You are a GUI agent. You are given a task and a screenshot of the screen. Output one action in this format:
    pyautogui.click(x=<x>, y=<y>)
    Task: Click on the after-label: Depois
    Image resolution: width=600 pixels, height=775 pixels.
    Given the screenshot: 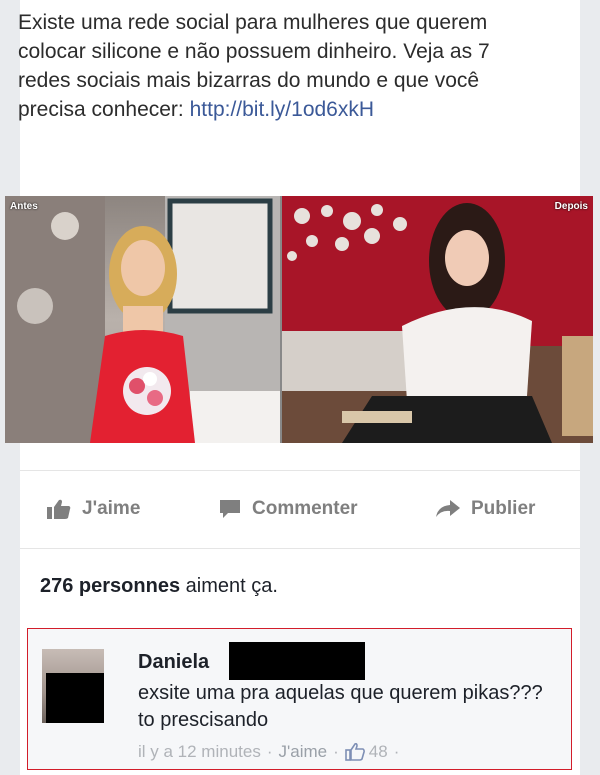 What is the action you would take?
    pyautogui.click(x=571, y=206)
    